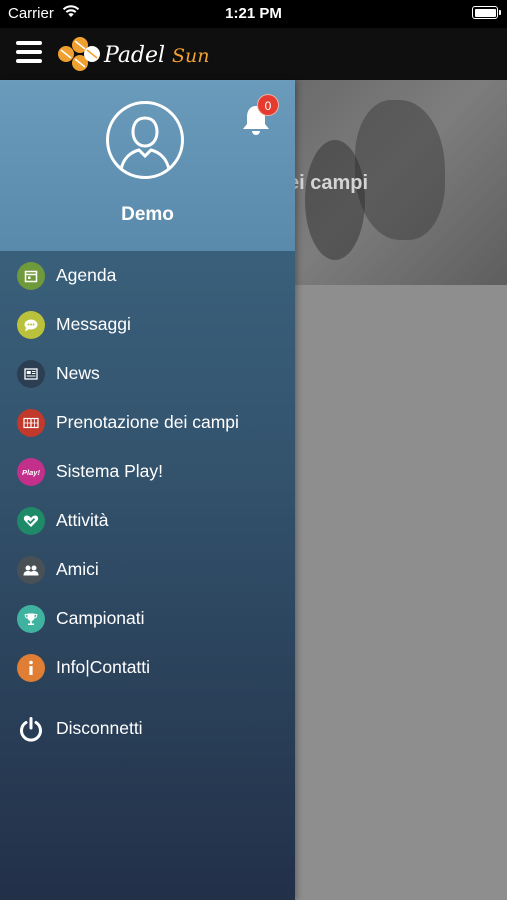 Image resolution: width=507 pixels, height=900 pixels. I want to click on menu-item-sistema-play: Play! Sistema Play!, so click(147, 471).